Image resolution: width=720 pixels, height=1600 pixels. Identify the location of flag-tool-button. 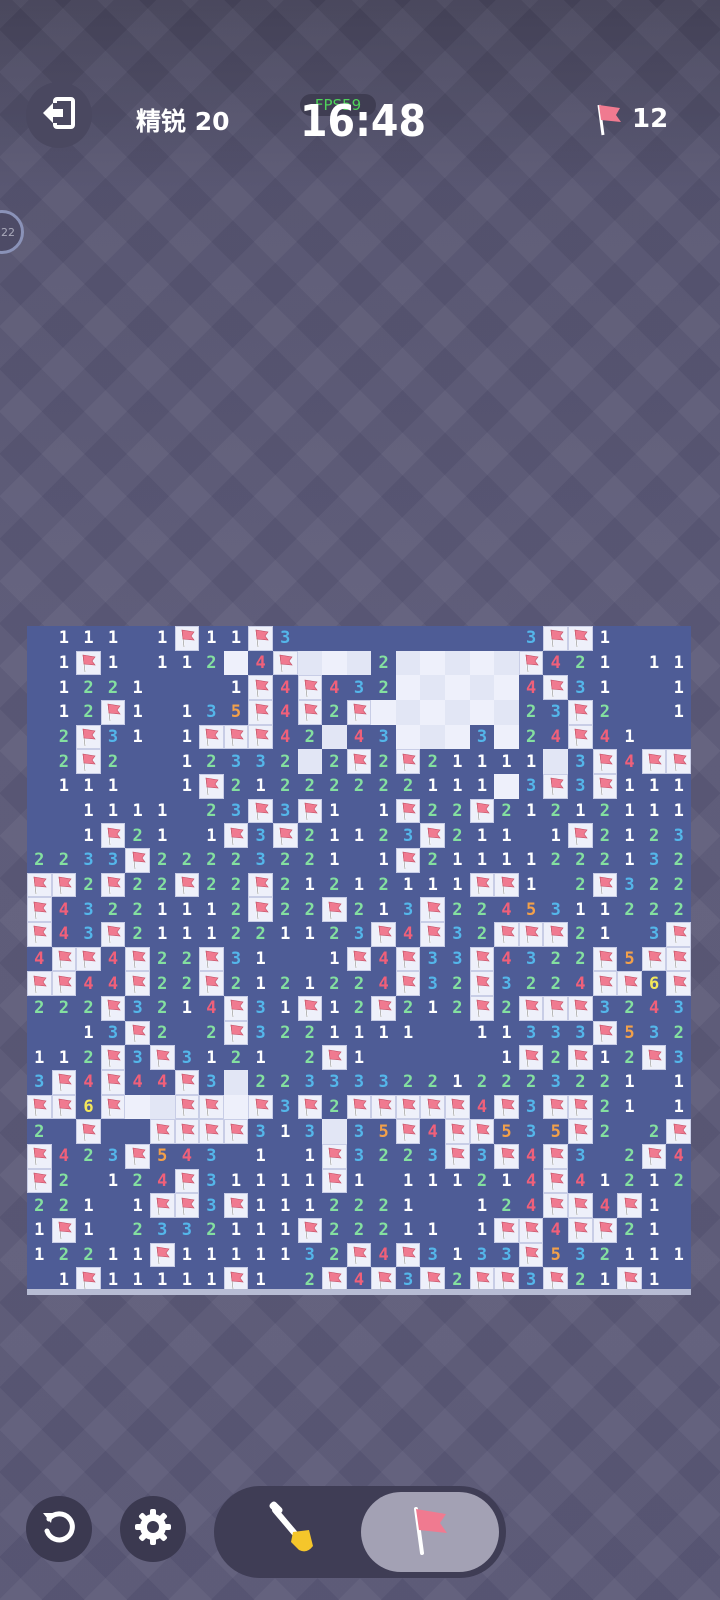
(430, 1532).